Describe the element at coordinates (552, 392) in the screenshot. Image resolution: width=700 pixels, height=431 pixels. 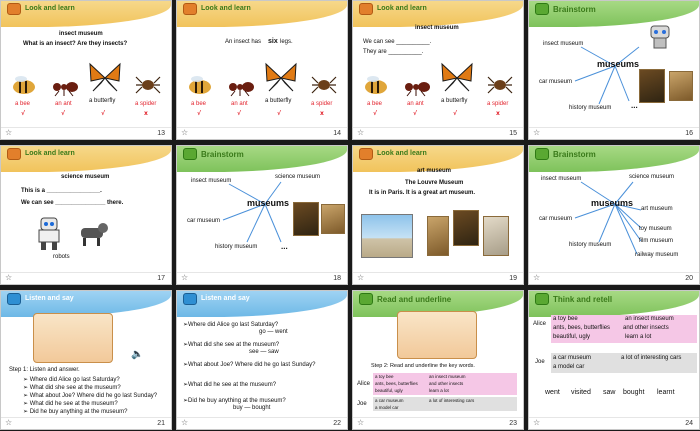
I see `verb-word: went` at that location.